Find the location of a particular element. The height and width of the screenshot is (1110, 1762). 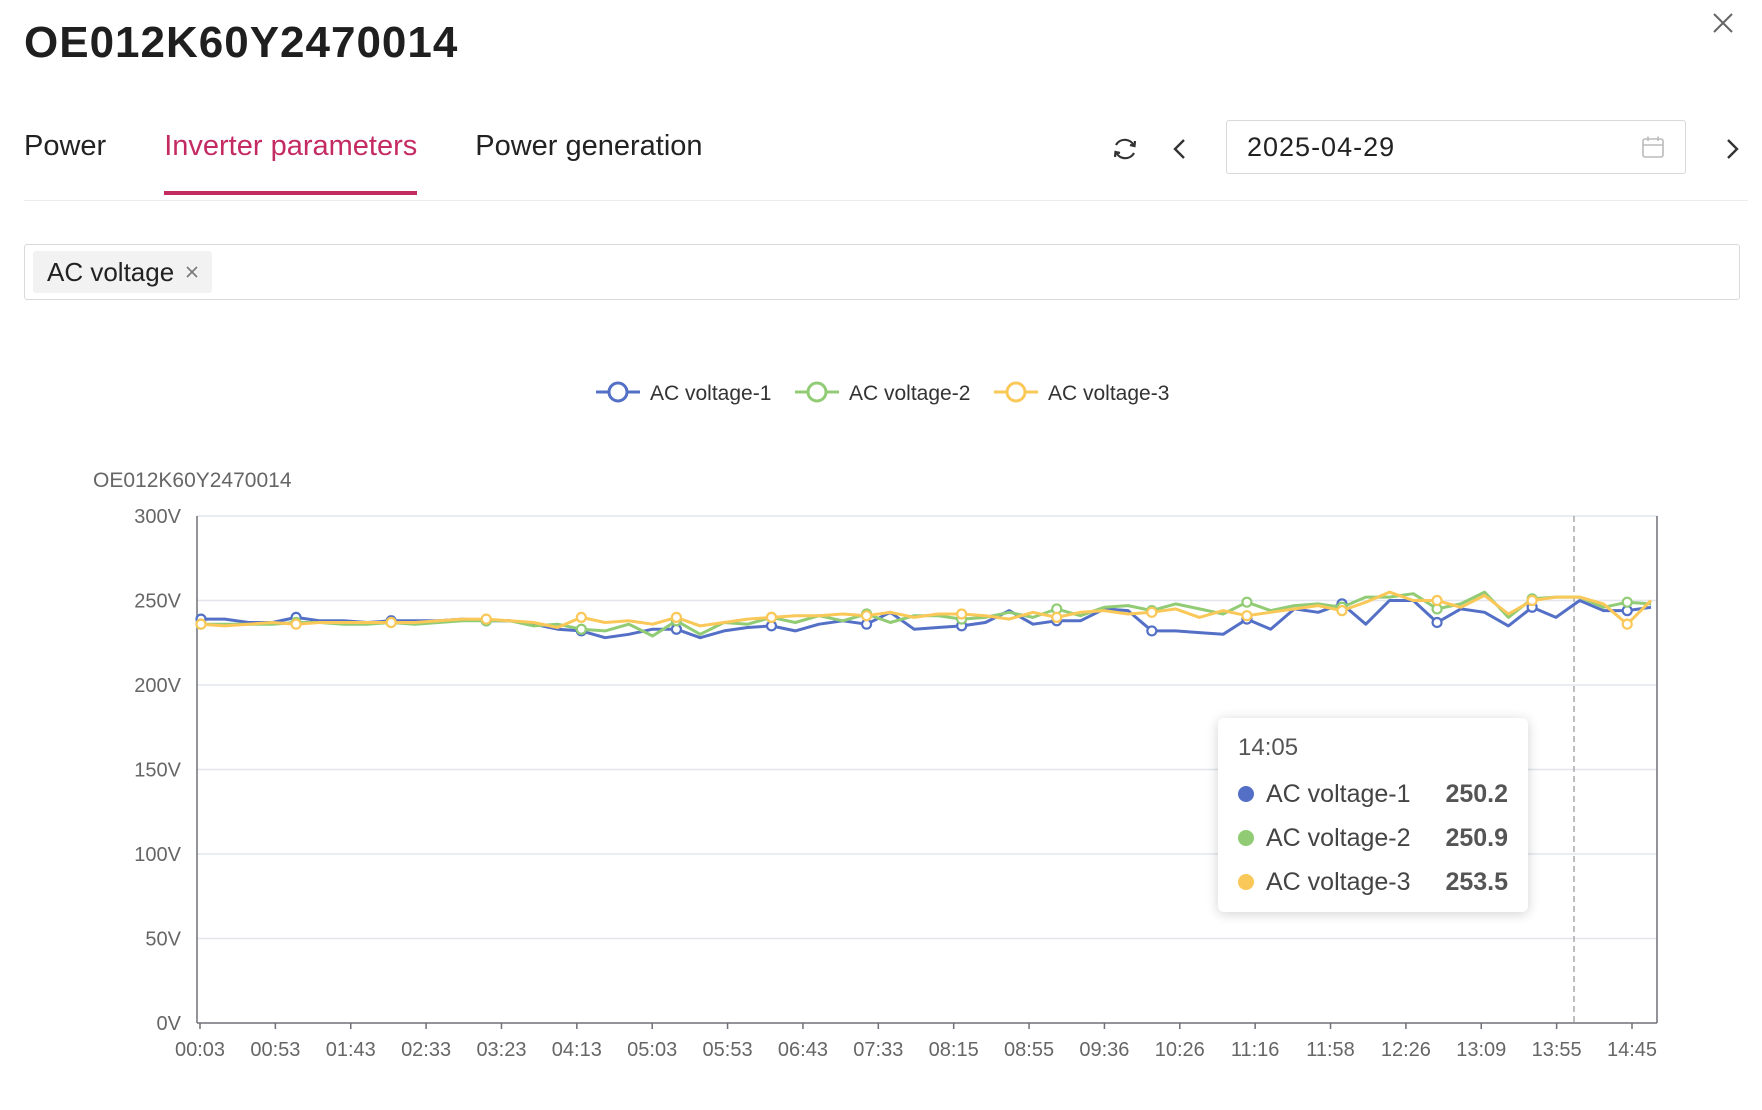

chevron-left-icon is located at coordinates (1179, 149).